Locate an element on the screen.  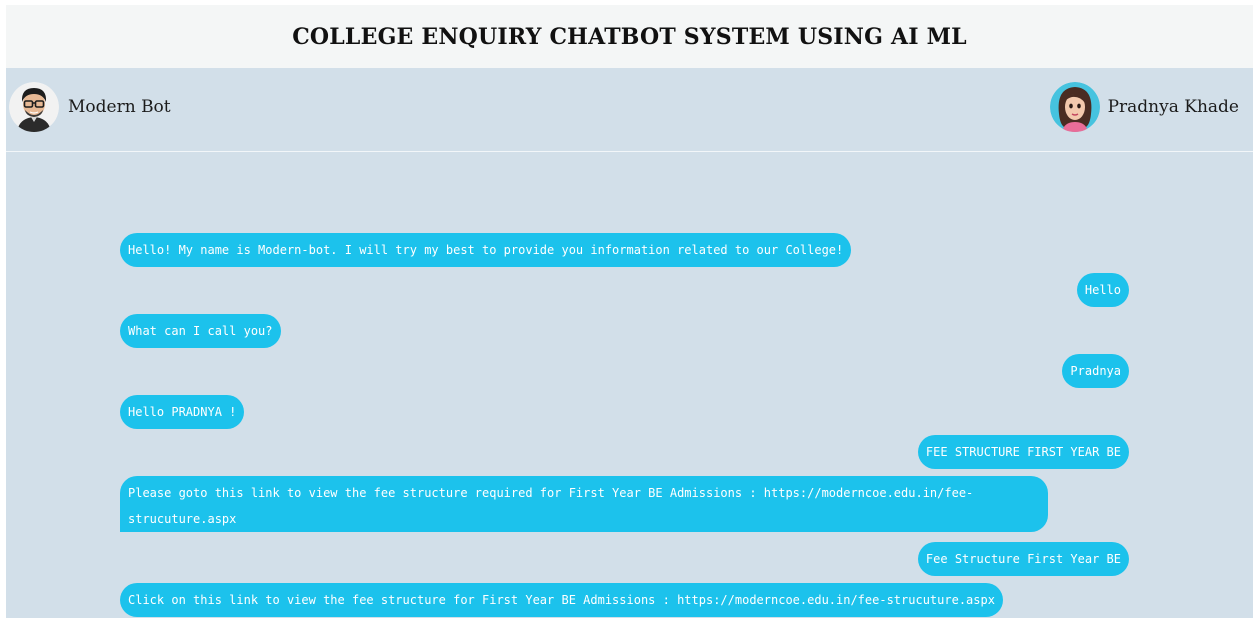
bot-profile: Modern Bot is located at coordinates (90, 107).